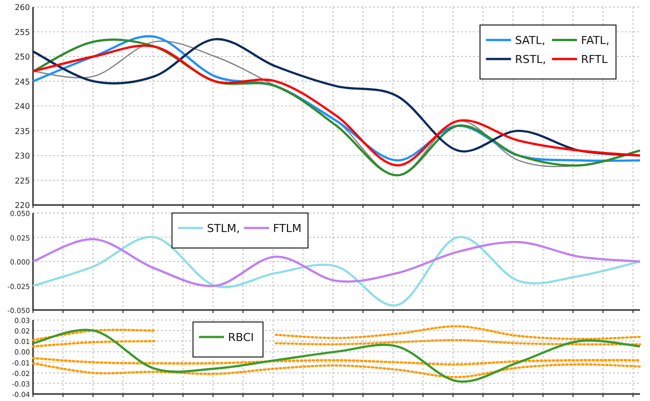 This screenshot has height=401, width=650. Describe the element at coordinates (22, 81) in the screenshot. I see `y-tick-label: 245` at that location.